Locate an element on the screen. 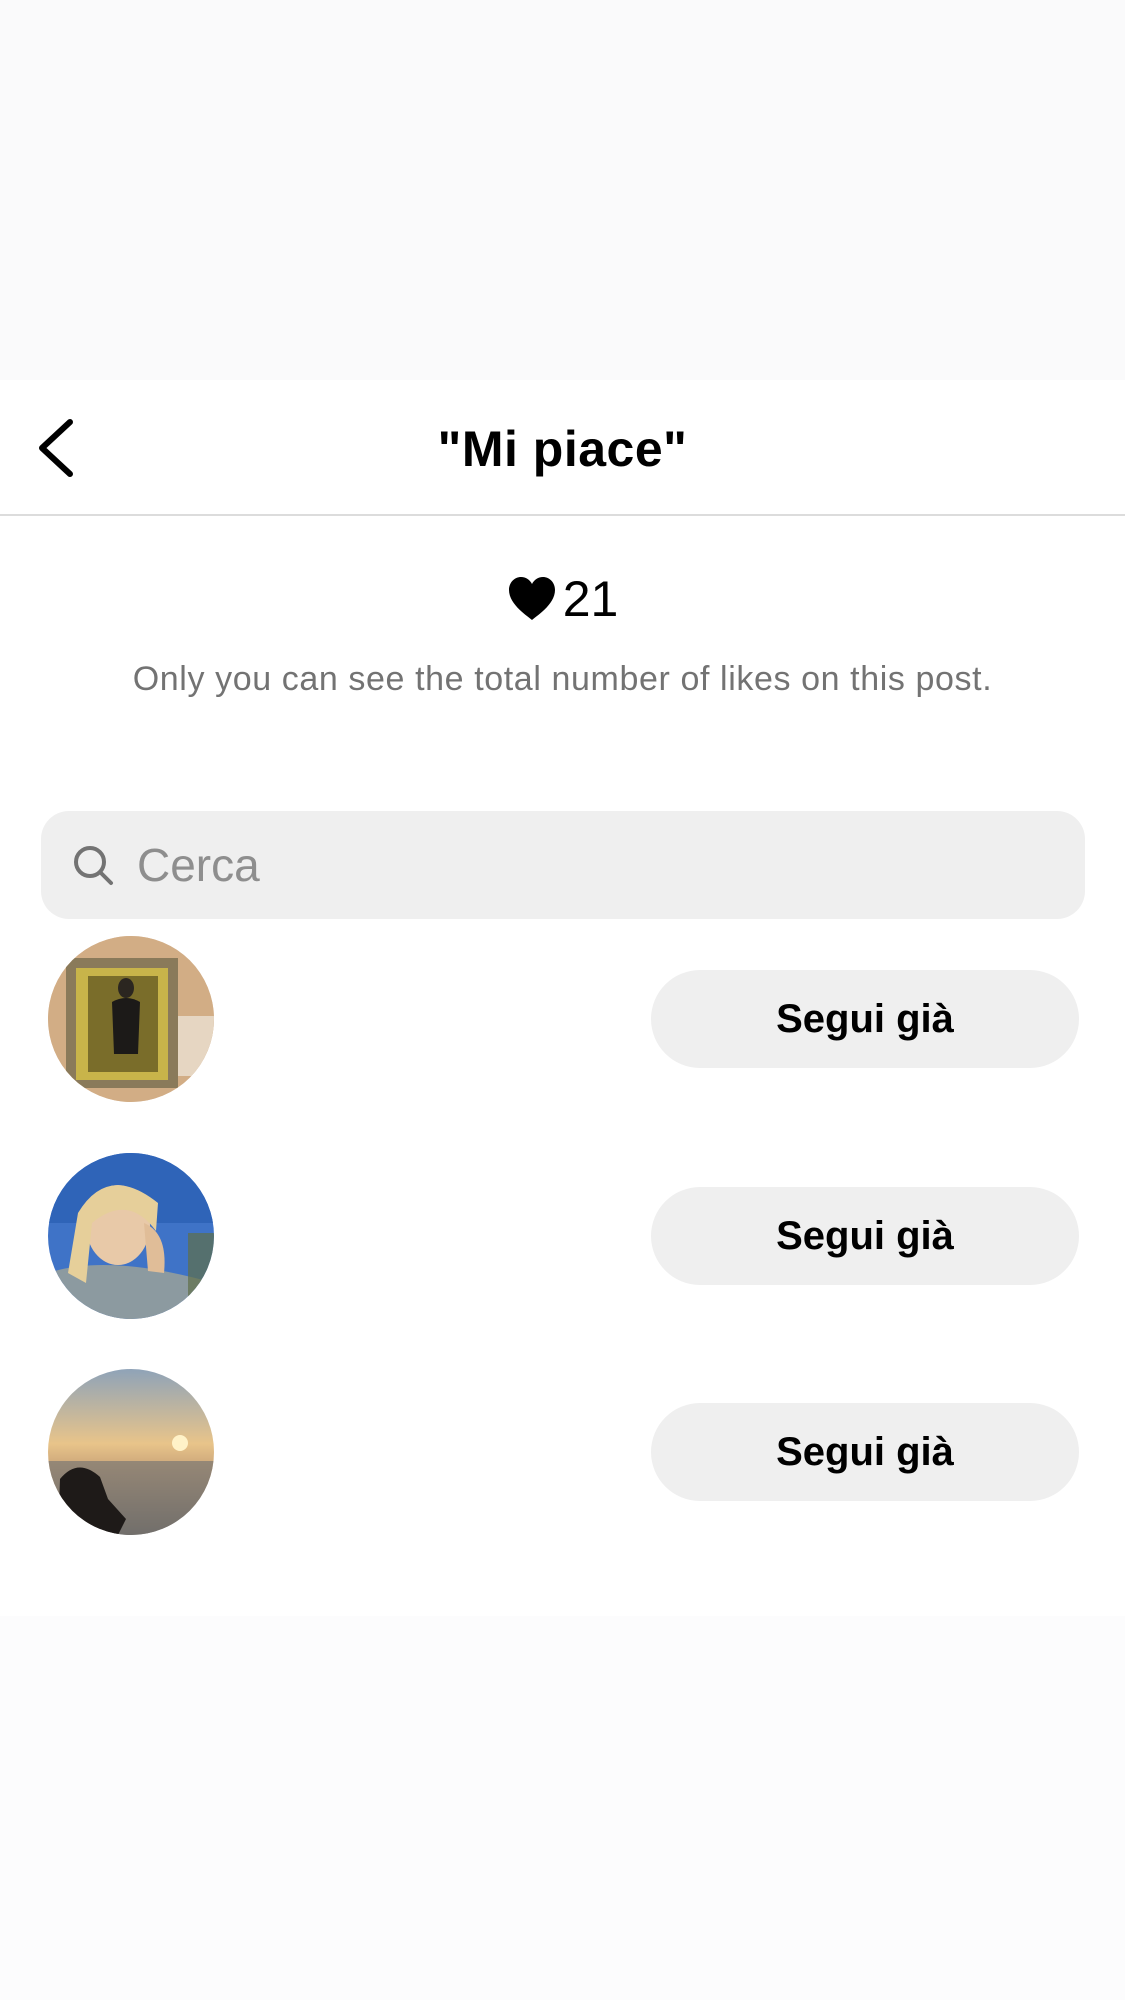 The width and height of the screenshot is (1125, 2000). likes-summary: 21 is located at coordinates (562, 599).